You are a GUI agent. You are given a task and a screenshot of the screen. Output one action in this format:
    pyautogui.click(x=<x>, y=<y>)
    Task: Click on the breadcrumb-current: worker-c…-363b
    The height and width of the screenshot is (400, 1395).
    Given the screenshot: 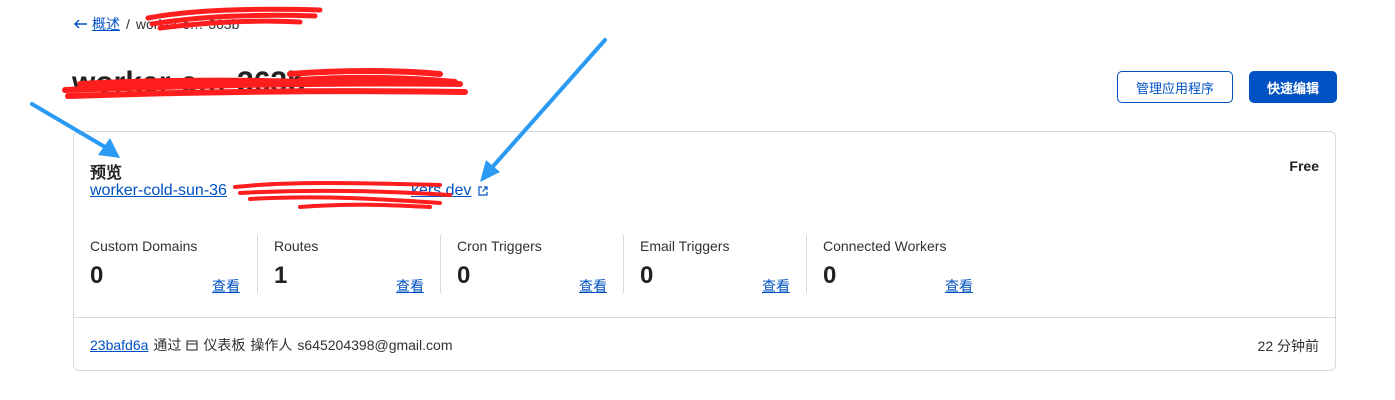 What is the action you would take?
    pyautogui.click(x=187, y=24)
    